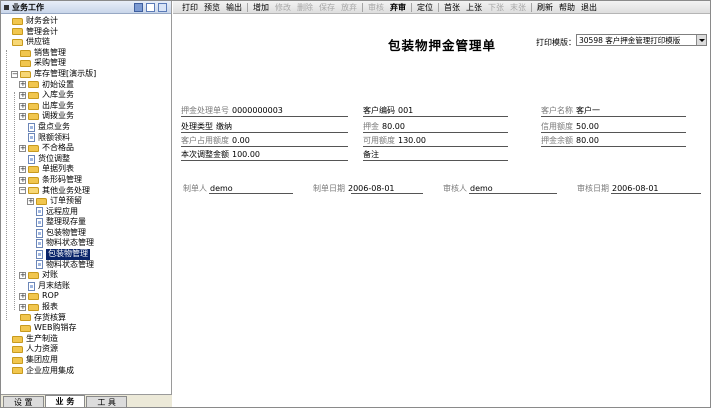  Describe the element at coordinates (234, 7) in the screenshot. I see `toolbar-button: 输出` at that location.